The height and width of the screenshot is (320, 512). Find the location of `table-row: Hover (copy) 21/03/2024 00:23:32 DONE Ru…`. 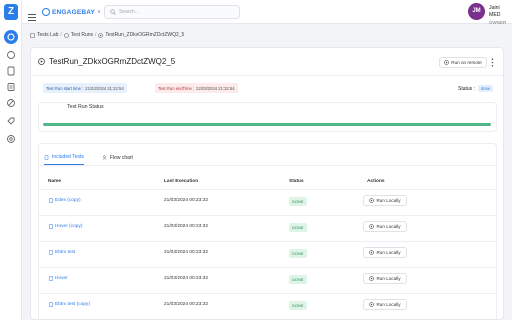

table-row: Hover (copy) 21/03/2024 00:23:32 DONE Ru… is located at coordinates (267, 228).